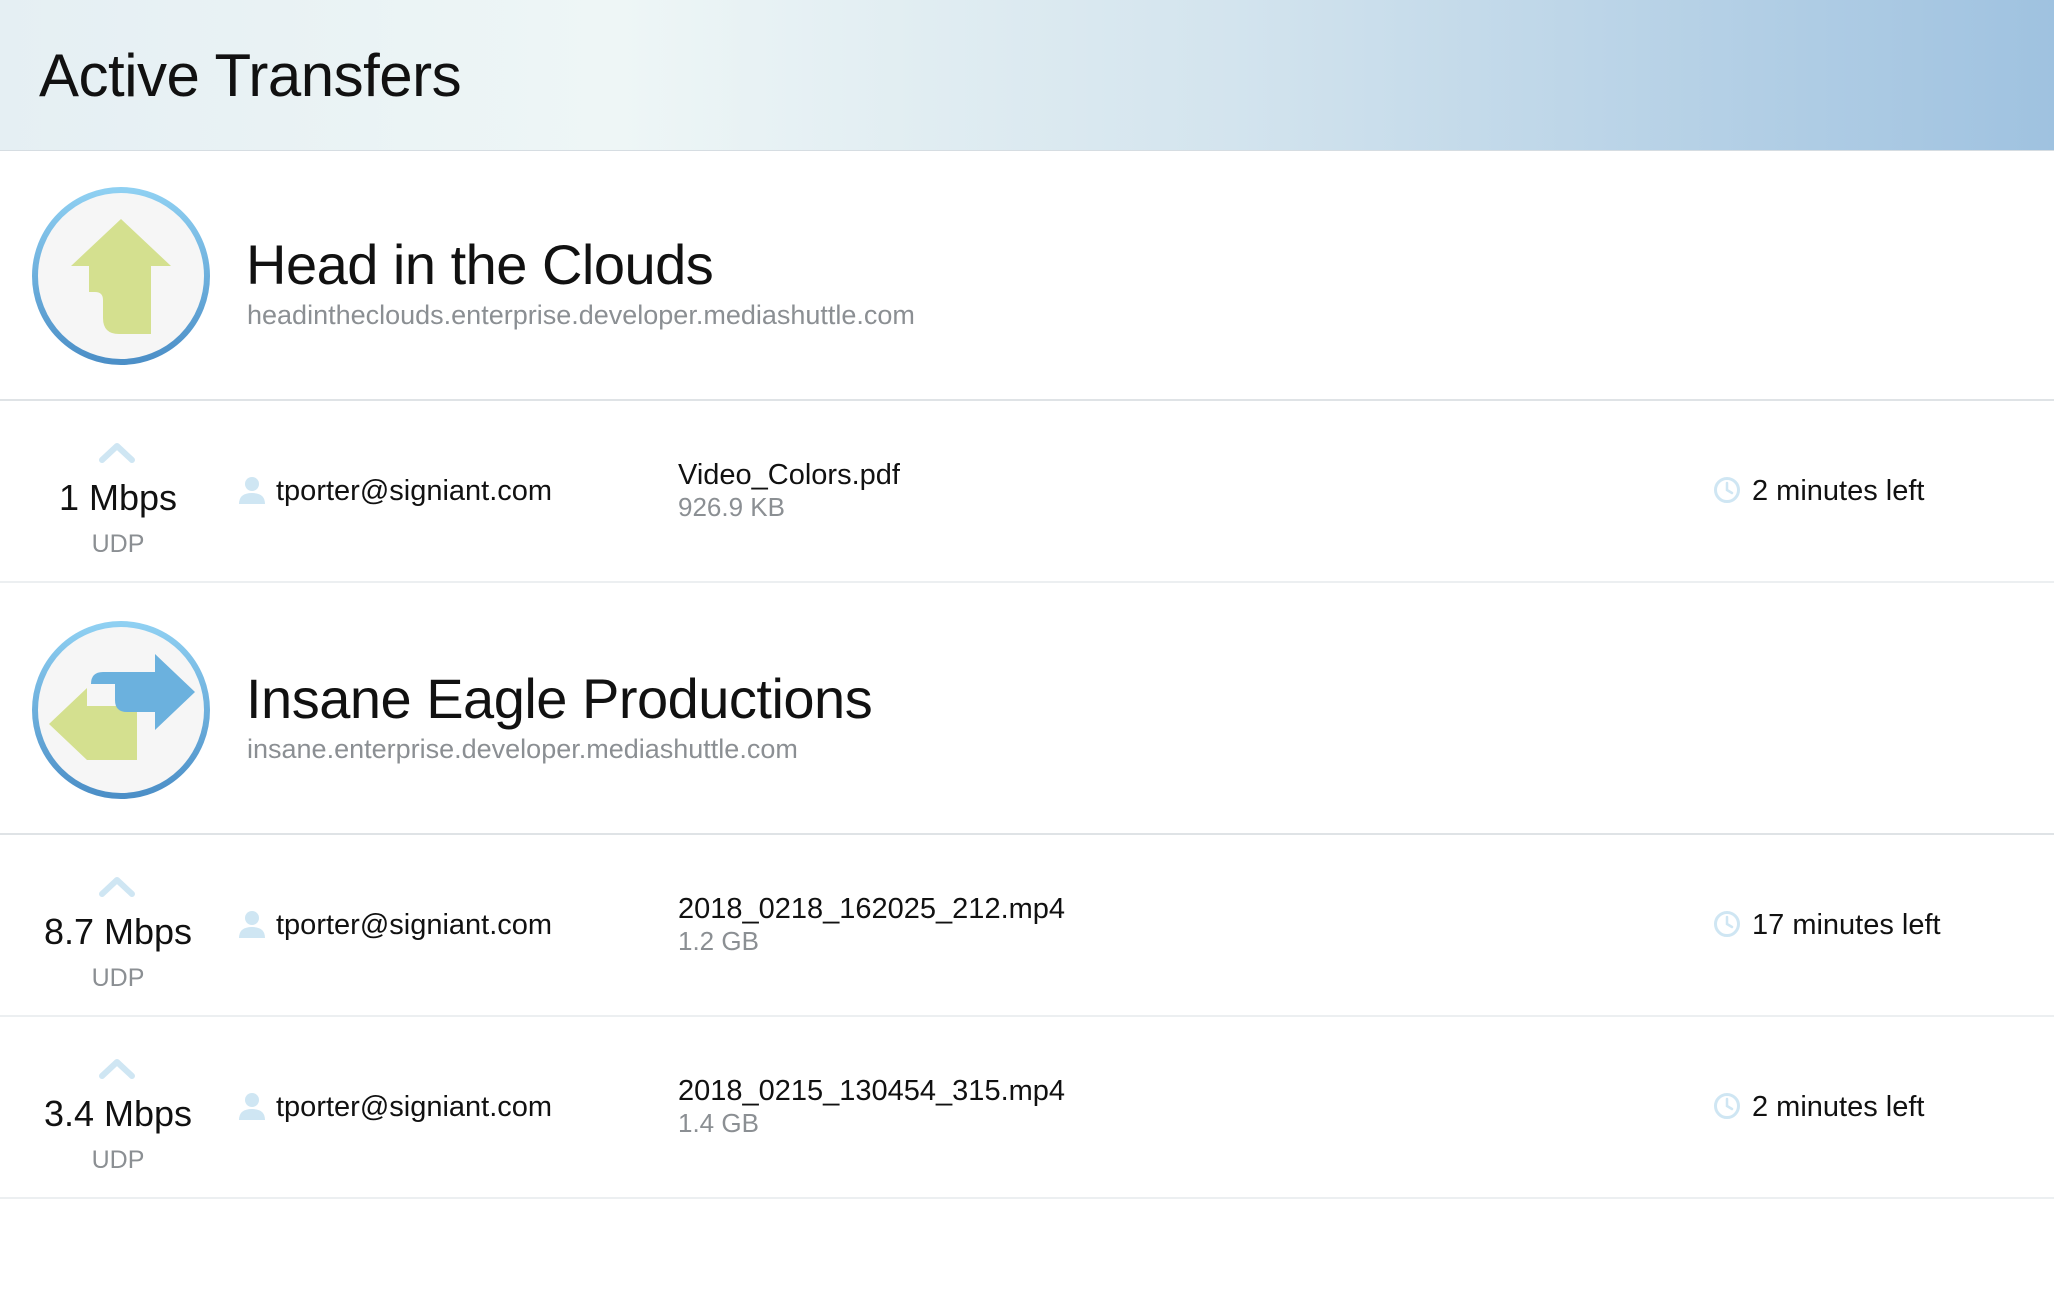  What do you see at coordinates (872, 1091) in the screenshot?
I see `file-name: 2018_0215_130454_315.mp4` at bounding box center [872, 1091].